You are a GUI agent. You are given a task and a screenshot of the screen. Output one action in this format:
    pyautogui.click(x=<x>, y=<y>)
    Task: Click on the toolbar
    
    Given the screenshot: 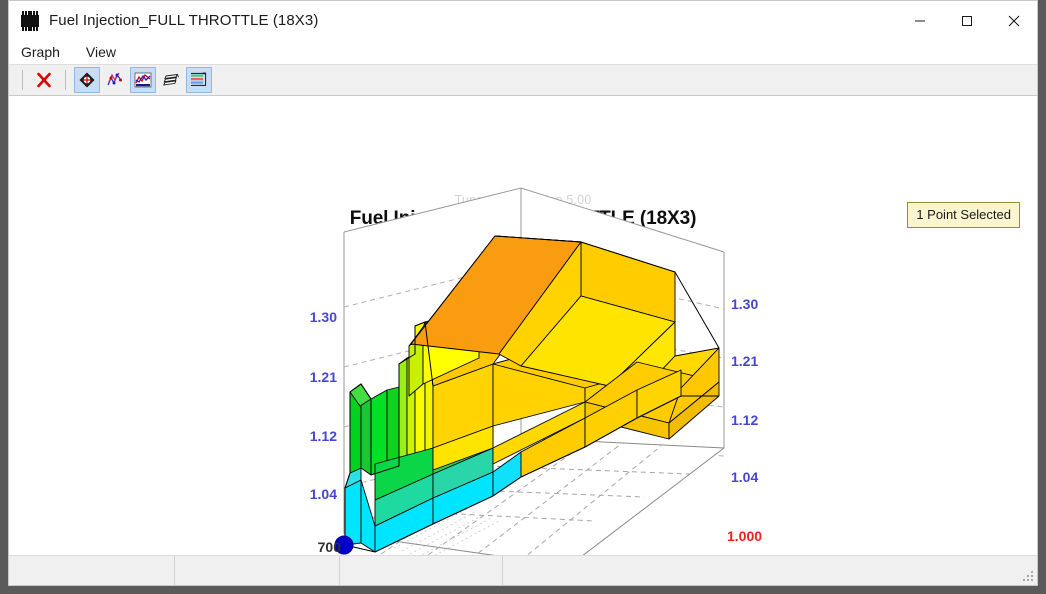 What is the action you would take?
    pyautogui.click(x=523, y=80)
    